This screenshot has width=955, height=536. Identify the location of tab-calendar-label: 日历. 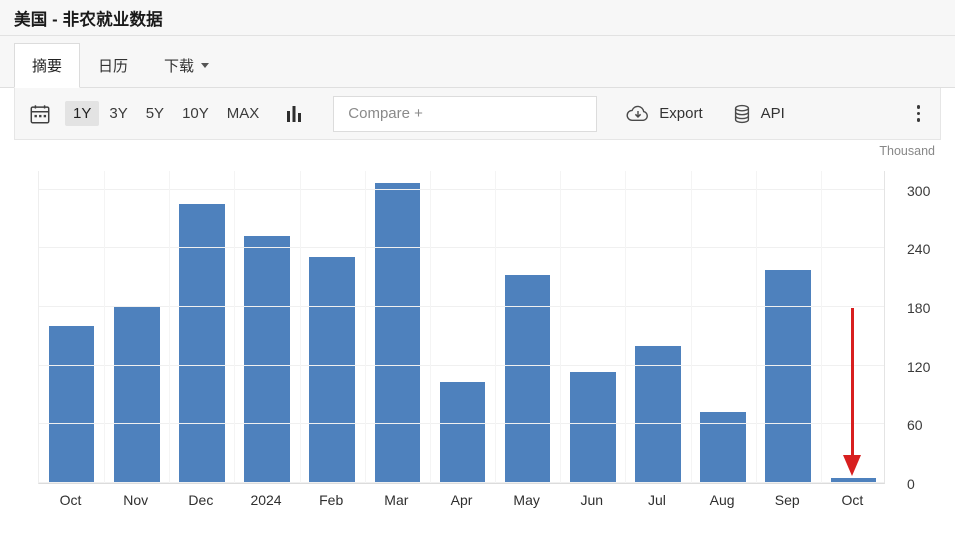
(113, 66).